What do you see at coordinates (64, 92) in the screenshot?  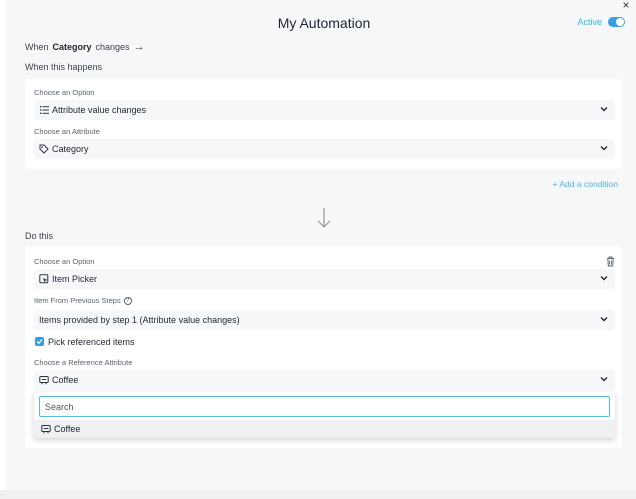 I see `when-option-label: Choose an Option` at bounding box center [64, 92].